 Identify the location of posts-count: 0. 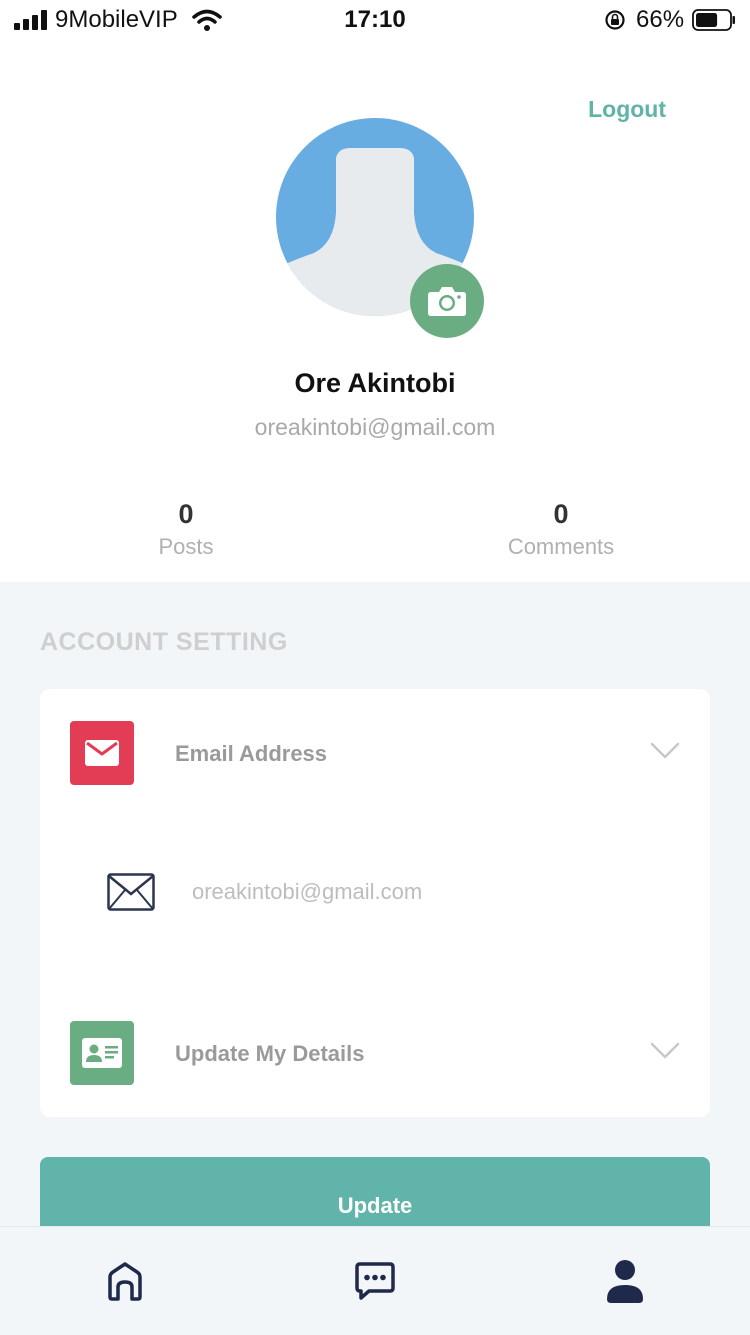
(186, 514).